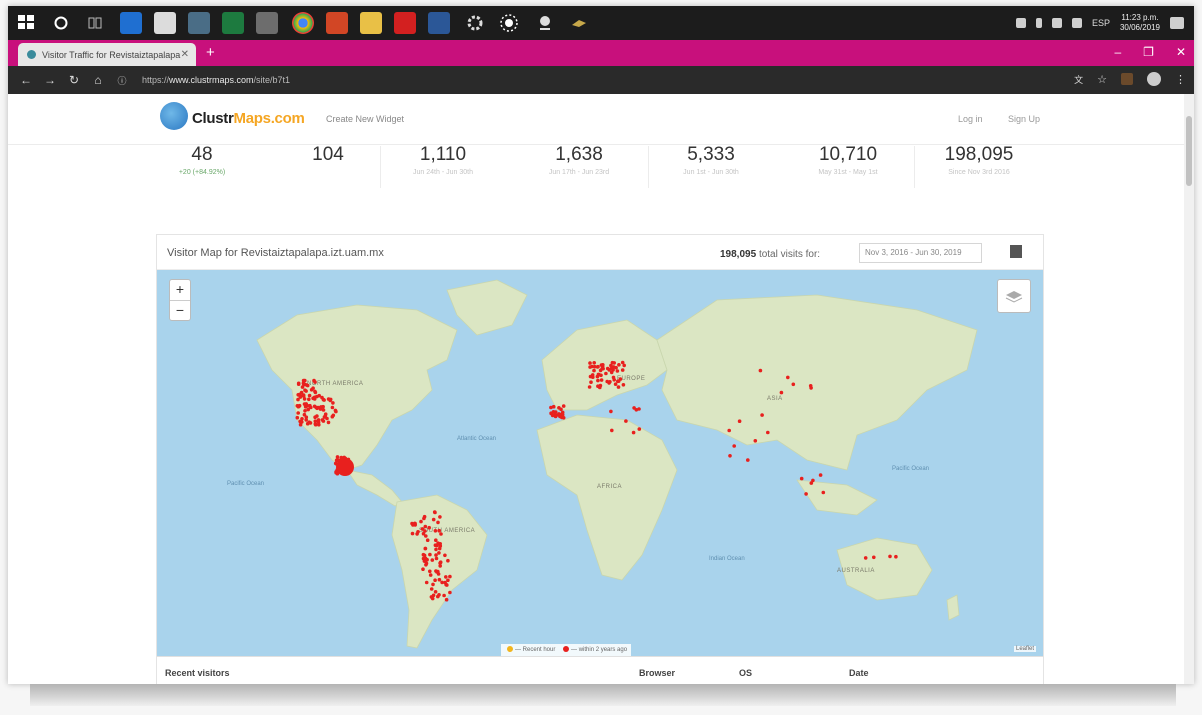 Image resolution: width=1202 pixels, height=715 pixels. I want to click on chrome-icon, so click(303, 23).